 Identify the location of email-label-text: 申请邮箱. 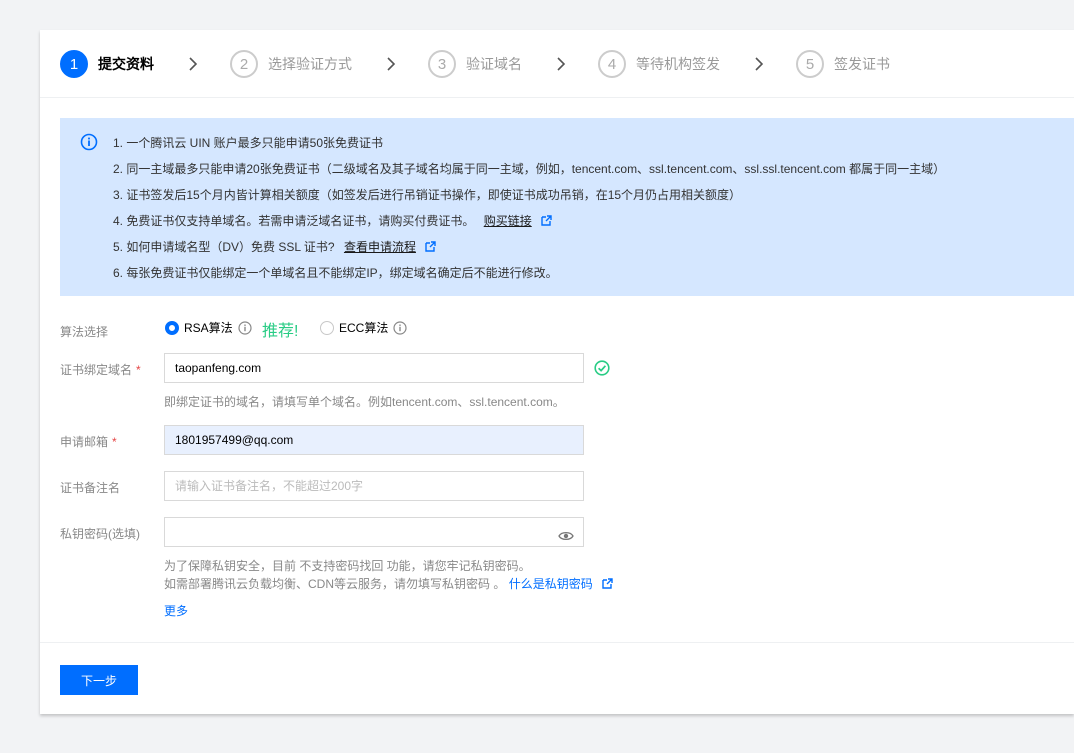
(84, 442).